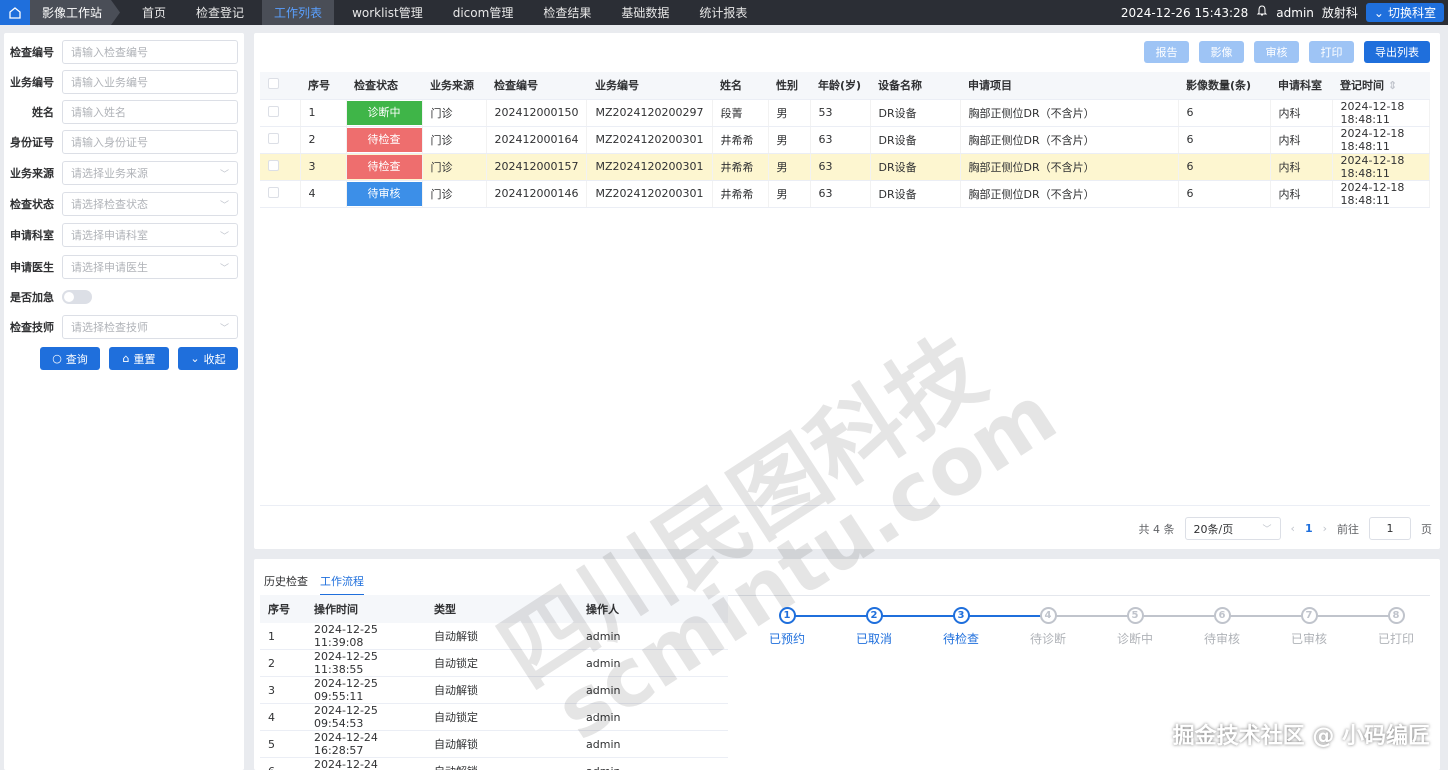  I want to click on nav-exam-result: 检查结果, so click(567, 12).